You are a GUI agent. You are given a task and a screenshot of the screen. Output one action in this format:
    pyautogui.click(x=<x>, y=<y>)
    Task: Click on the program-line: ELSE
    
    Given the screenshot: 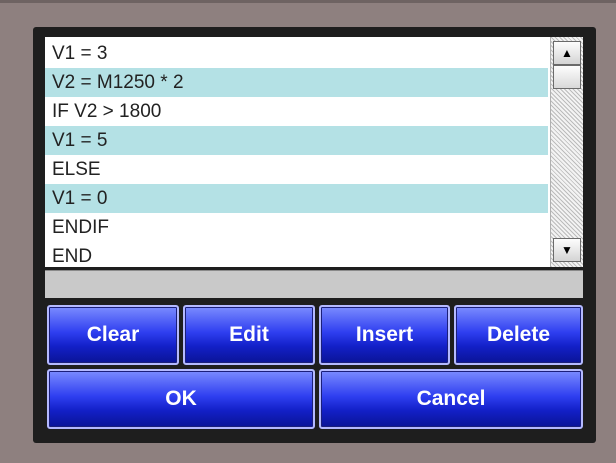 What is the action you would take?
    pyautogui.click(x=296, y=169)
    